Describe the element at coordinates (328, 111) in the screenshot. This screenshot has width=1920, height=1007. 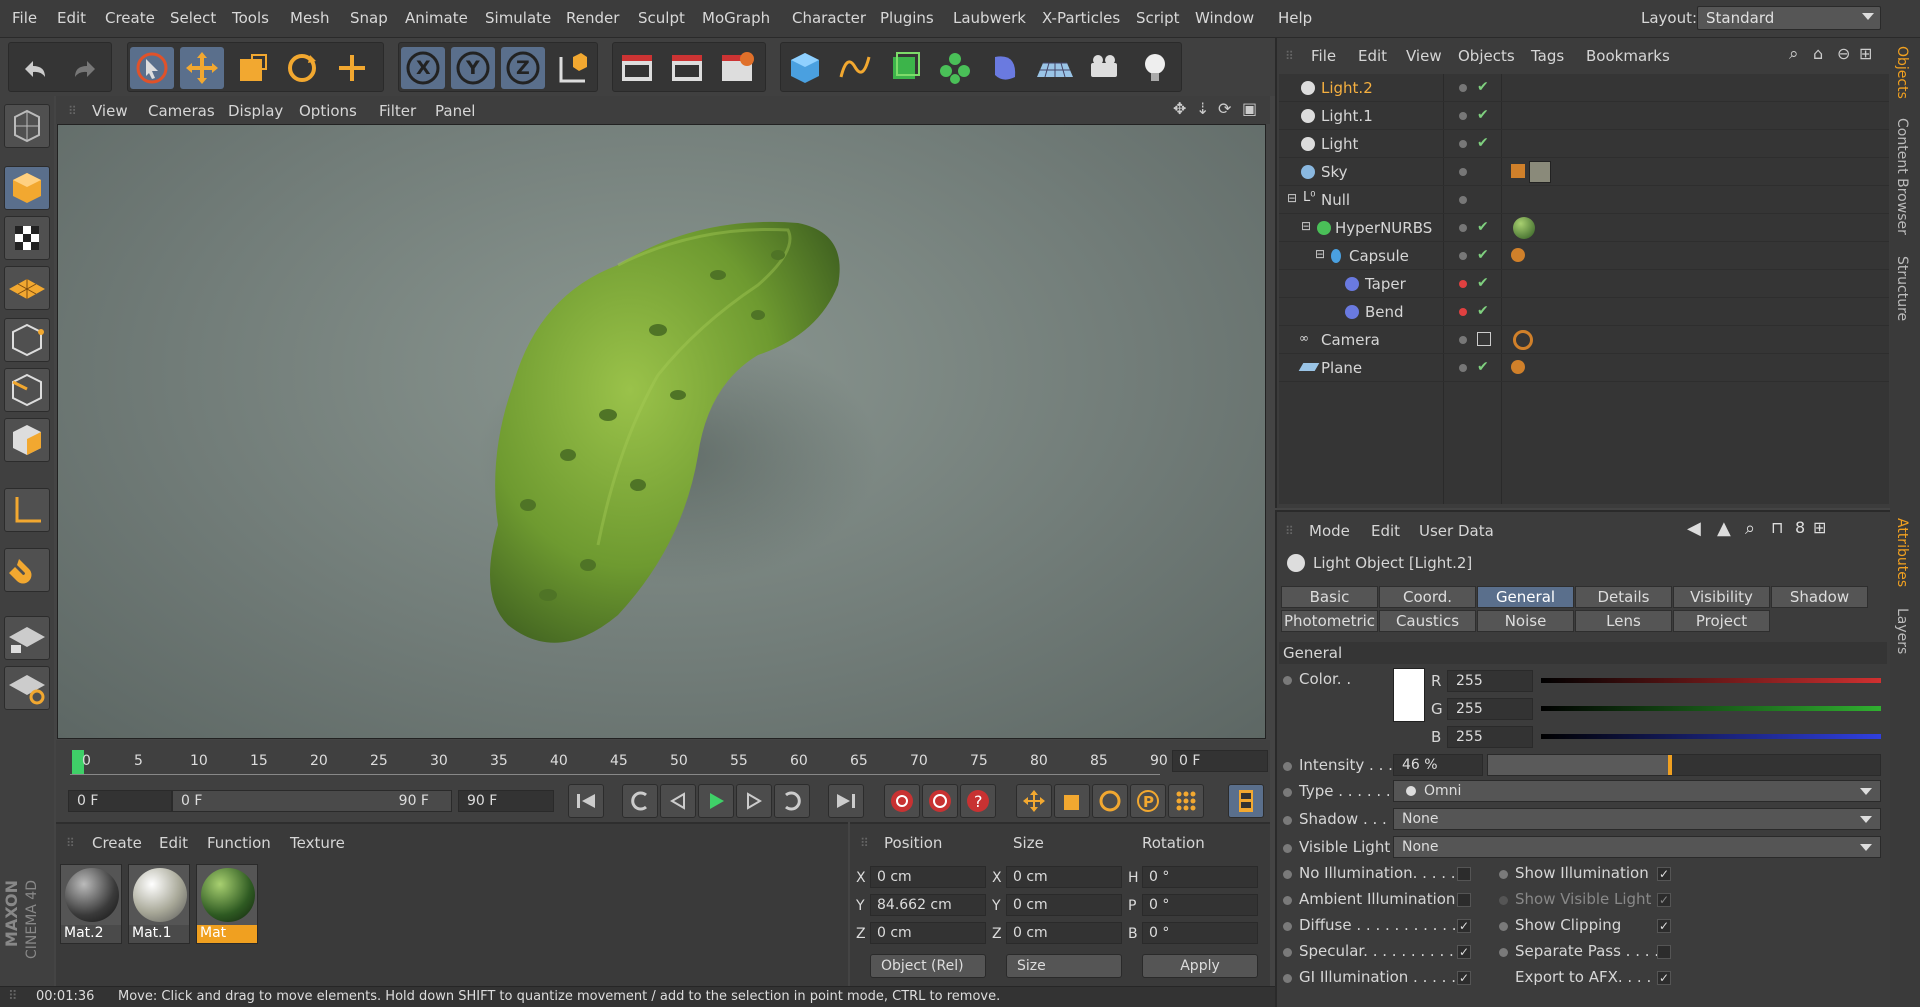
I see `viewport-menu-options: Options` at that location.